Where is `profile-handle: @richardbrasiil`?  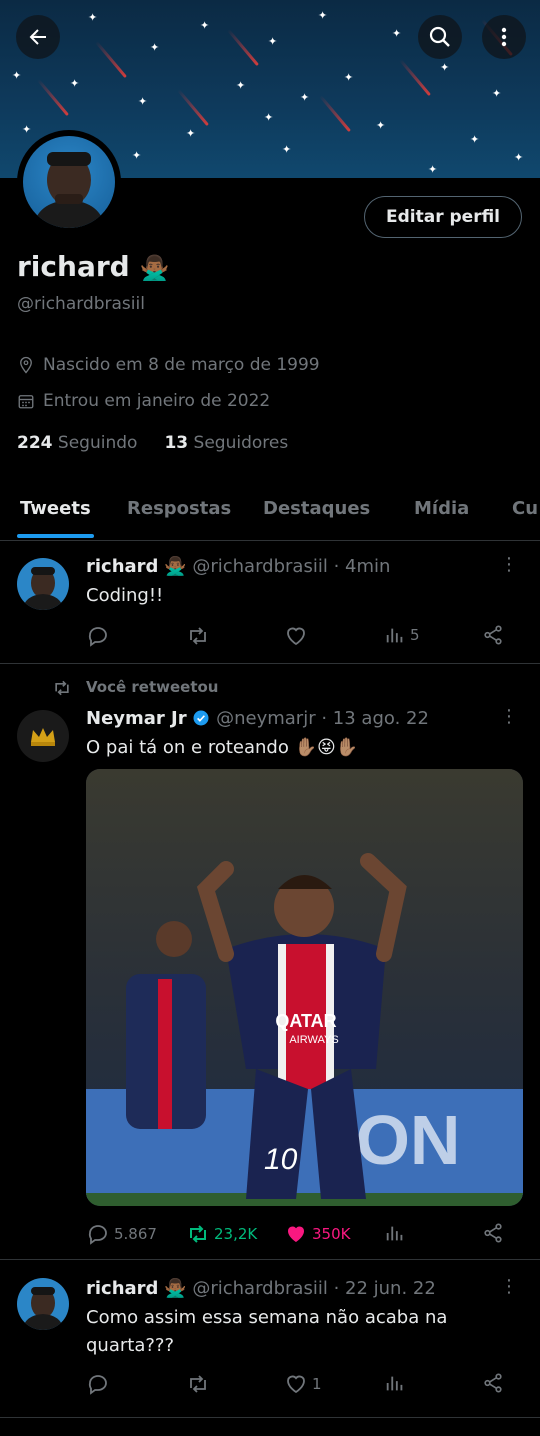 profile-handle: @richardbrasiil is located at coordinates (81, 304).